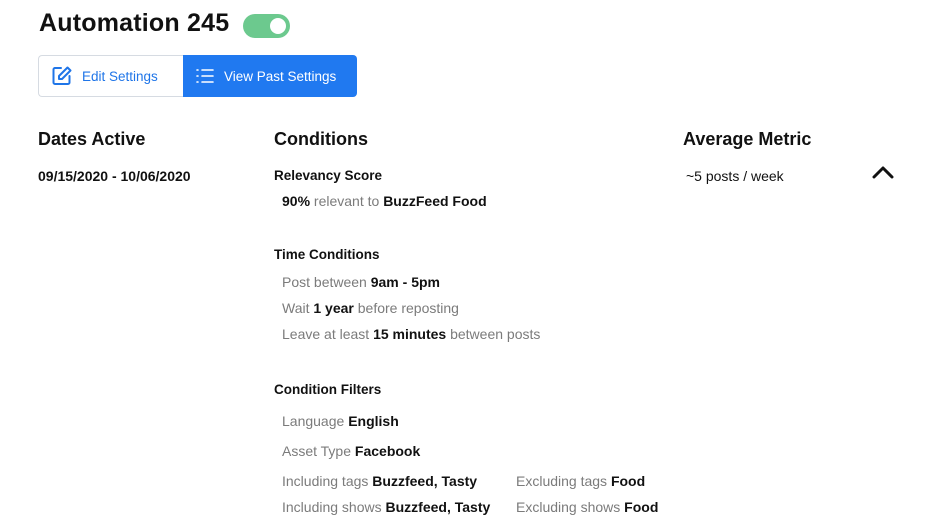 The width and height of the screenshot is (929, 529). What do you see at coordinates (747, 139) in the screenshot?
I see `average-metric-heading: Average Metric` at bounding box center [747, 139].